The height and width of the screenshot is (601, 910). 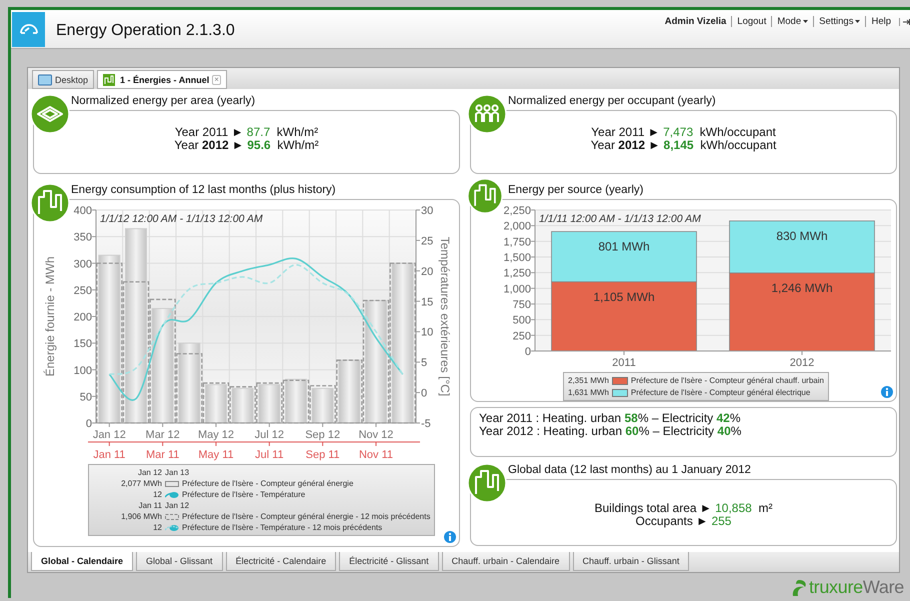 What do you see at coordinates (83, 211) in the screenshot?
I see `axis-label: 400` at bounding box center [83, 211].